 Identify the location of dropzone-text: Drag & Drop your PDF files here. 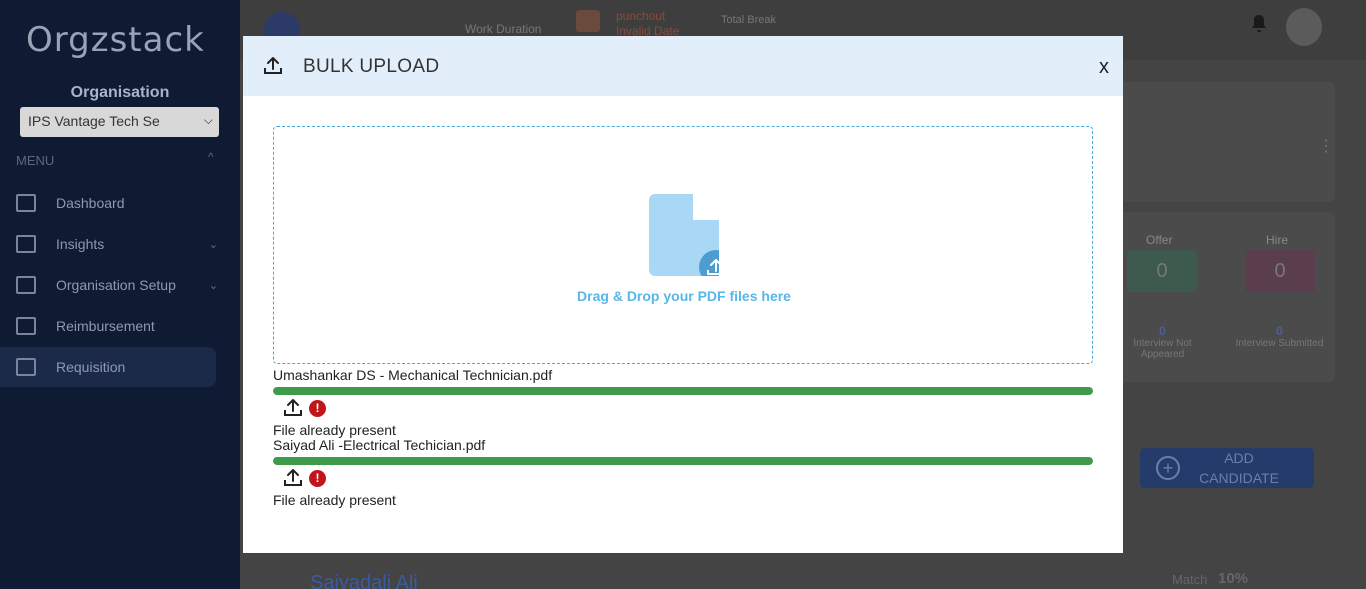
(684, 296).